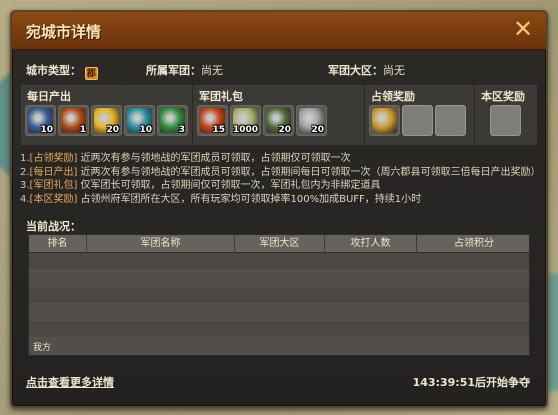  I want to click on occupy-slot, so click(384, 120).